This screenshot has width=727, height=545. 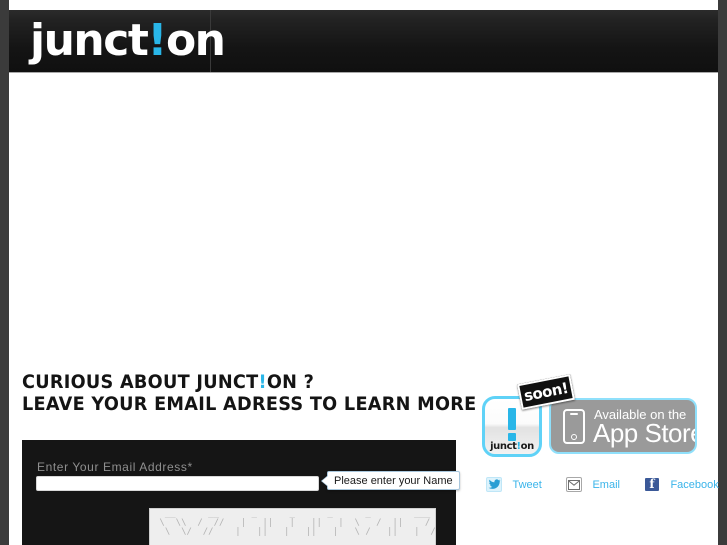 I want to click on brand-logo: junct!on, so click(x=128, y=41).